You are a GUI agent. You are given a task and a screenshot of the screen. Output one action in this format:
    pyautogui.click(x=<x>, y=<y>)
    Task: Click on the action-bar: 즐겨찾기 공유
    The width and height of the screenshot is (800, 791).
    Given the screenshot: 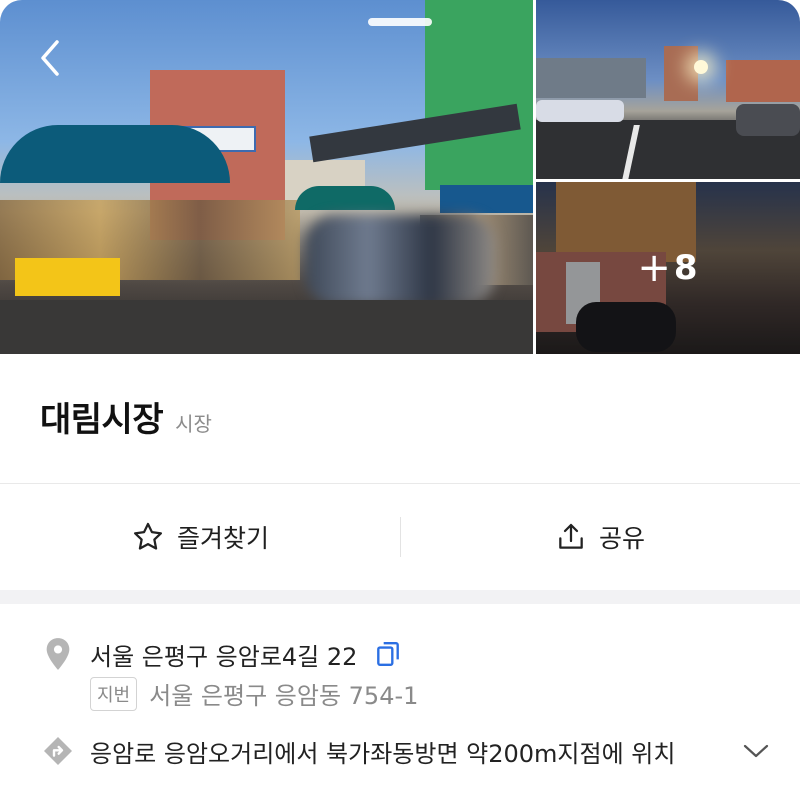 What is the action you would take?
    pyautogui.click(x=400, y=537)
    